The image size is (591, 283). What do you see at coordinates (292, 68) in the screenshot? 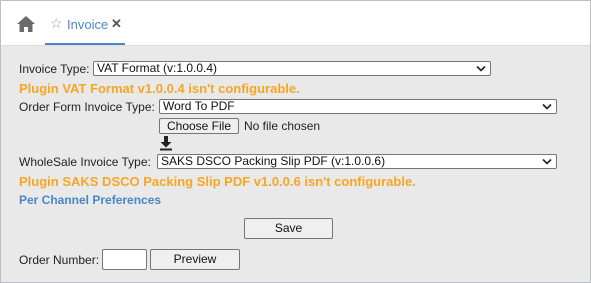
I see `invoice-type-select: VAT Format (v:1.0.0.4)` at bounding box center [292, 68].